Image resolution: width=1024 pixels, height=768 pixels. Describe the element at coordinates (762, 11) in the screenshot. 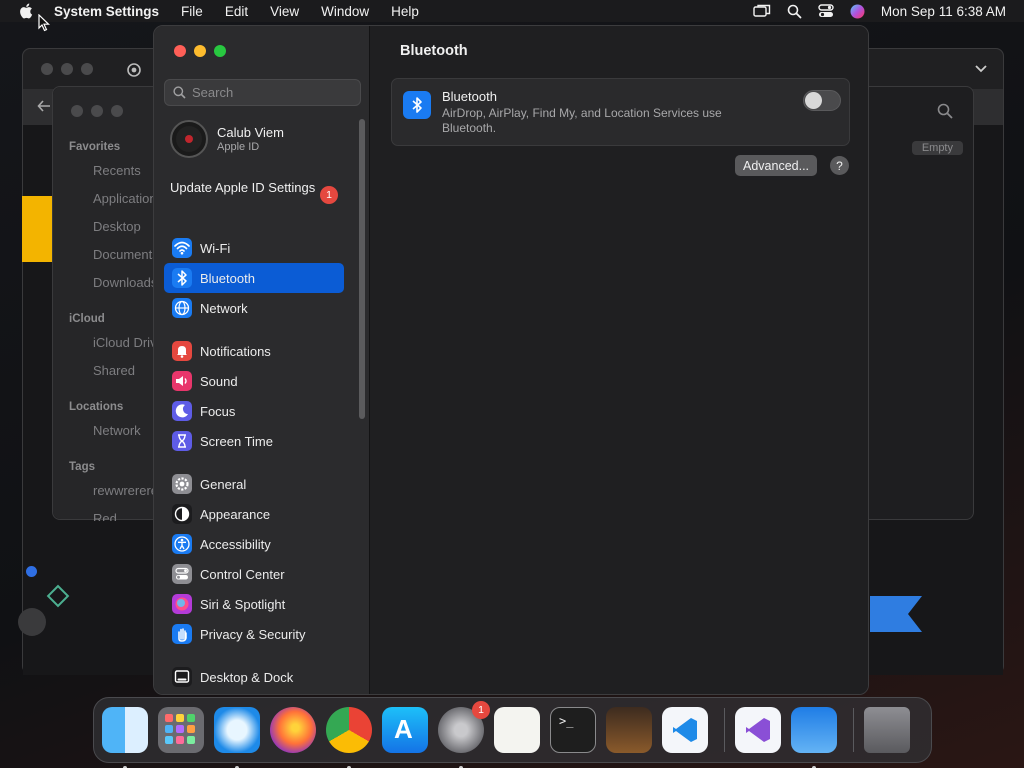

I see `screen-mirroring-icon` at that location.